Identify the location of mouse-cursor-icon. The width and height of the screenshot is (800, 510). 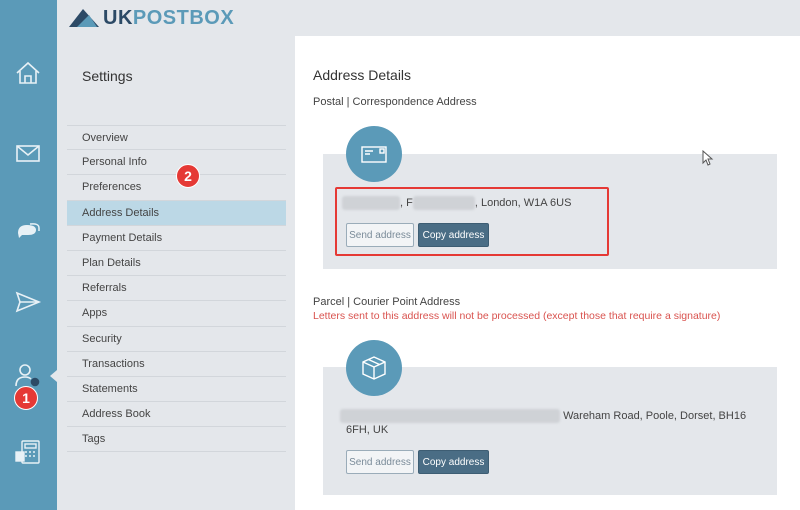
(708, 158).